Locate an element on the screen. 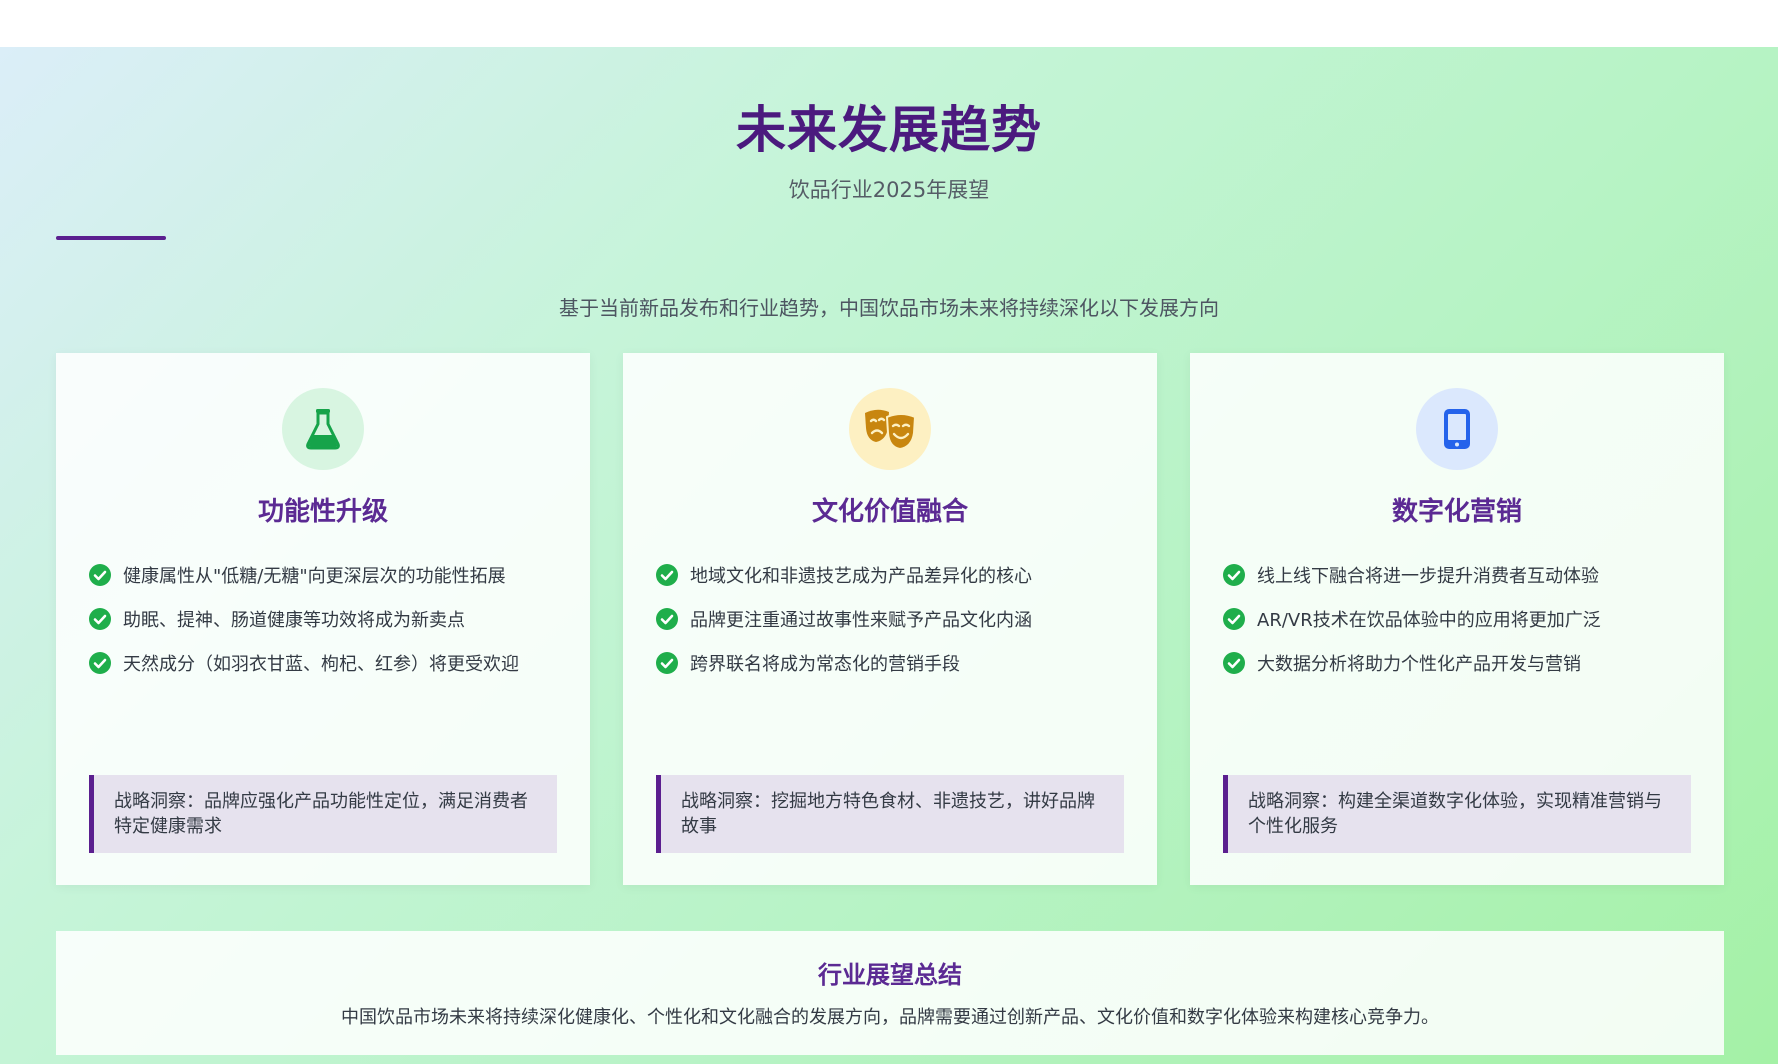  list-item-text: 天然成分（如羽衣甘蓝、枸杞、红参）将更受欢迎 is located at coordinates (321, 664).